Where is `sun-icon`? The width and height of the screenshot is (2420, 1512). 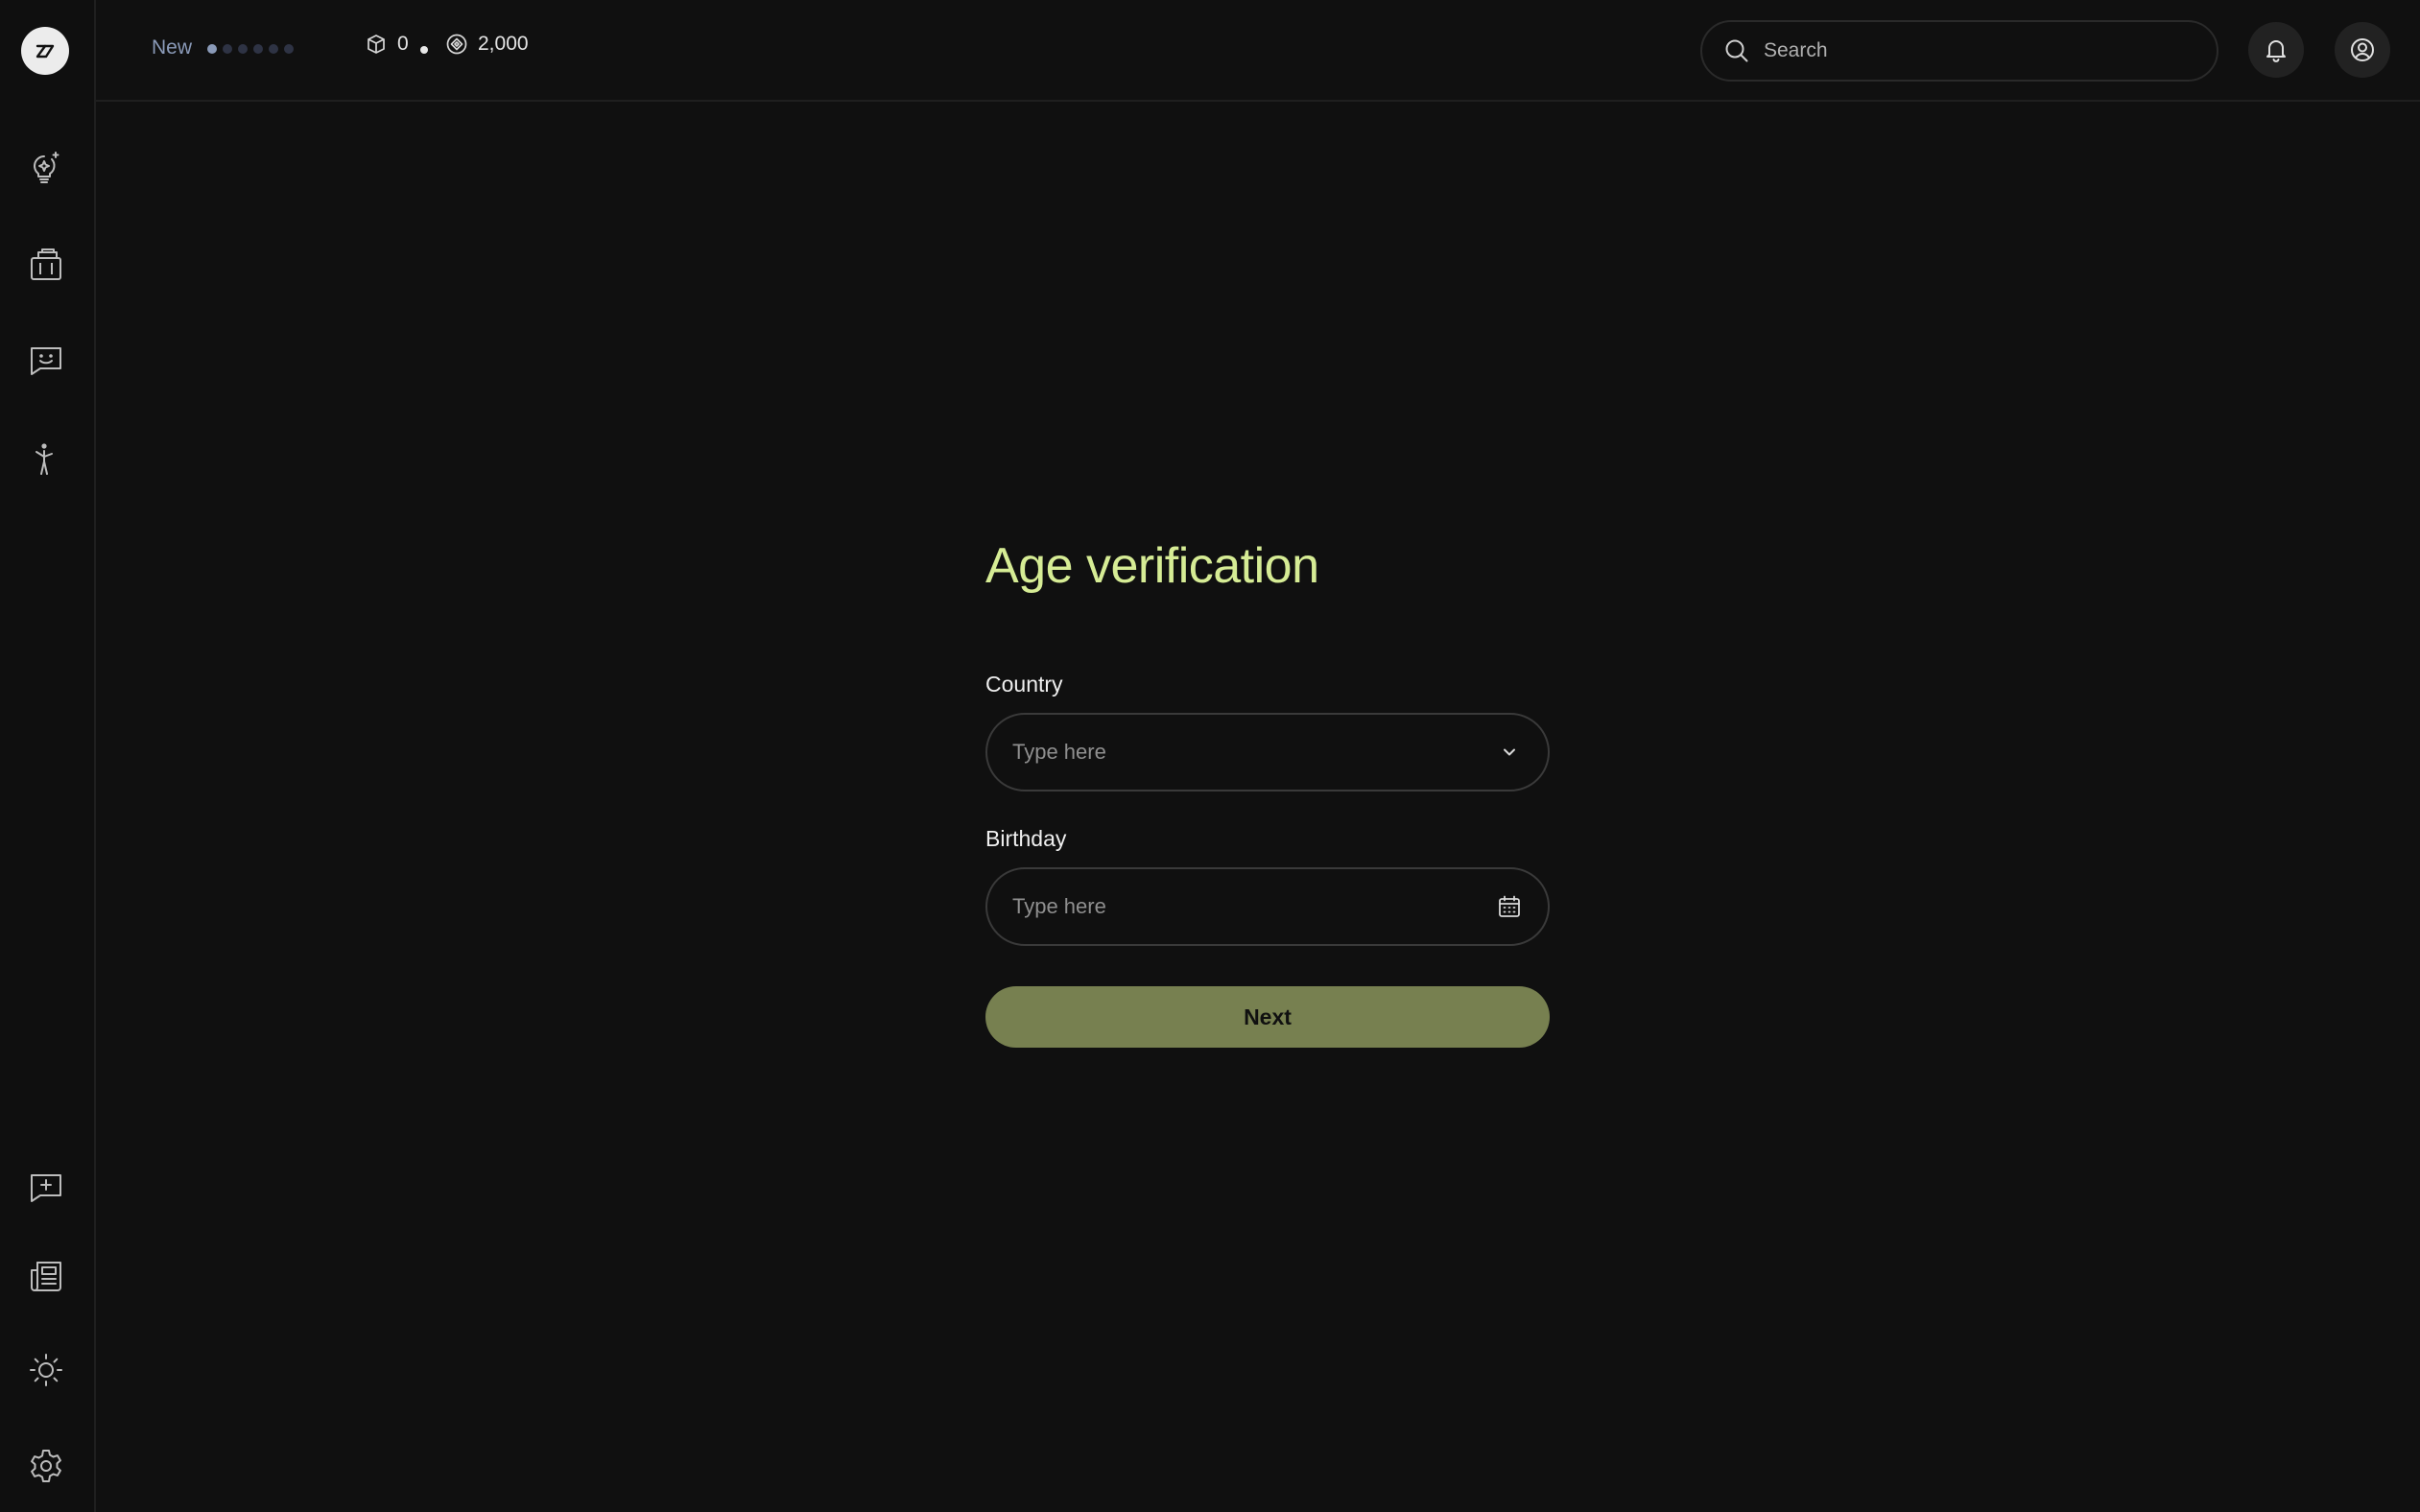 sun-icon is located at coordinates (46, 1370).